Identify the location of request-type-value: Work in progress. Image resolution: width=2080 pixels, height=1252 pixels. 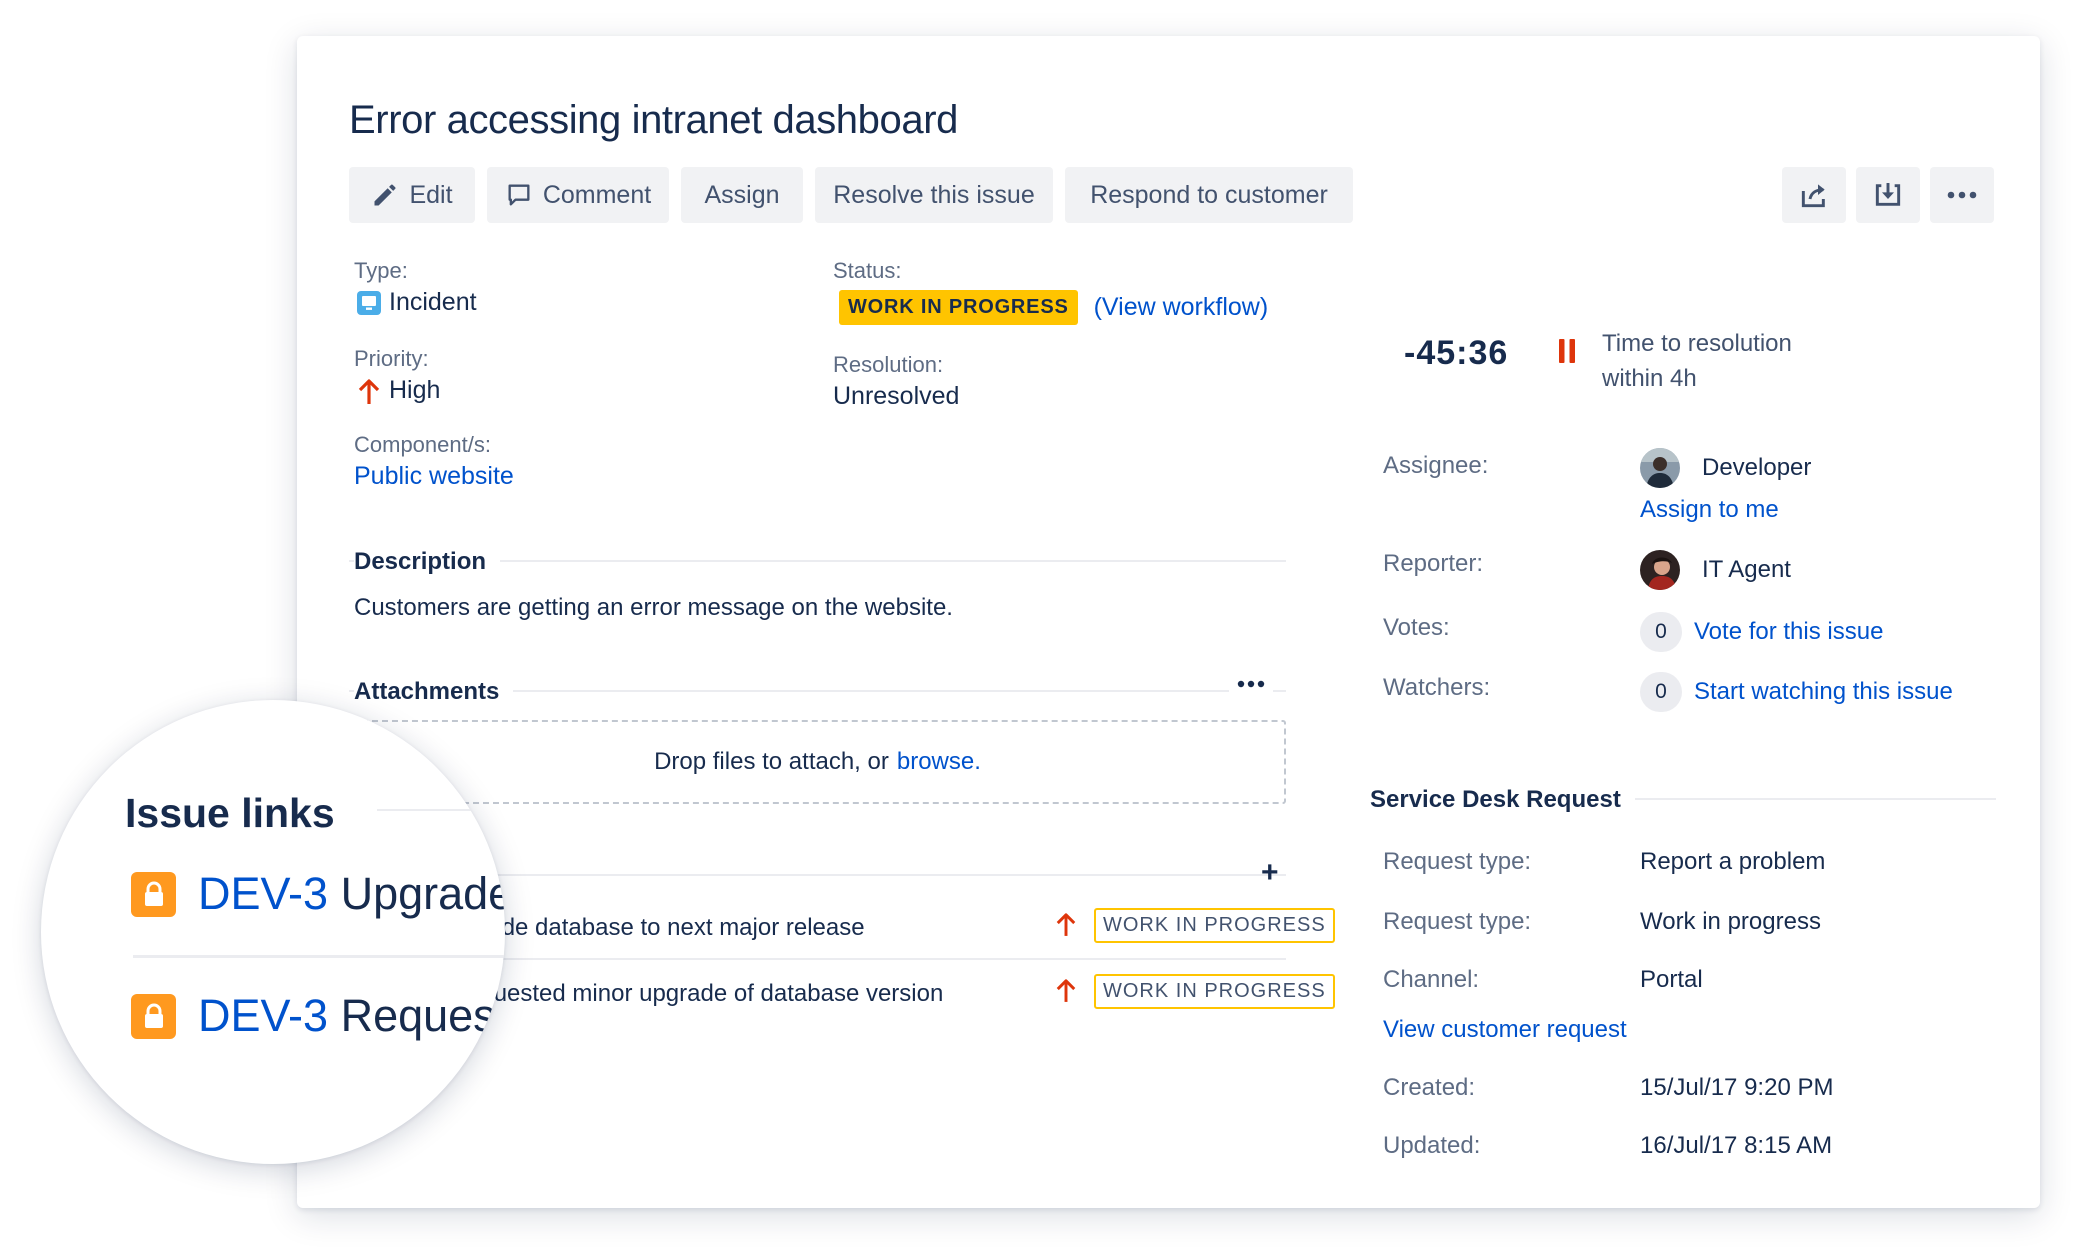
(1730, 921).